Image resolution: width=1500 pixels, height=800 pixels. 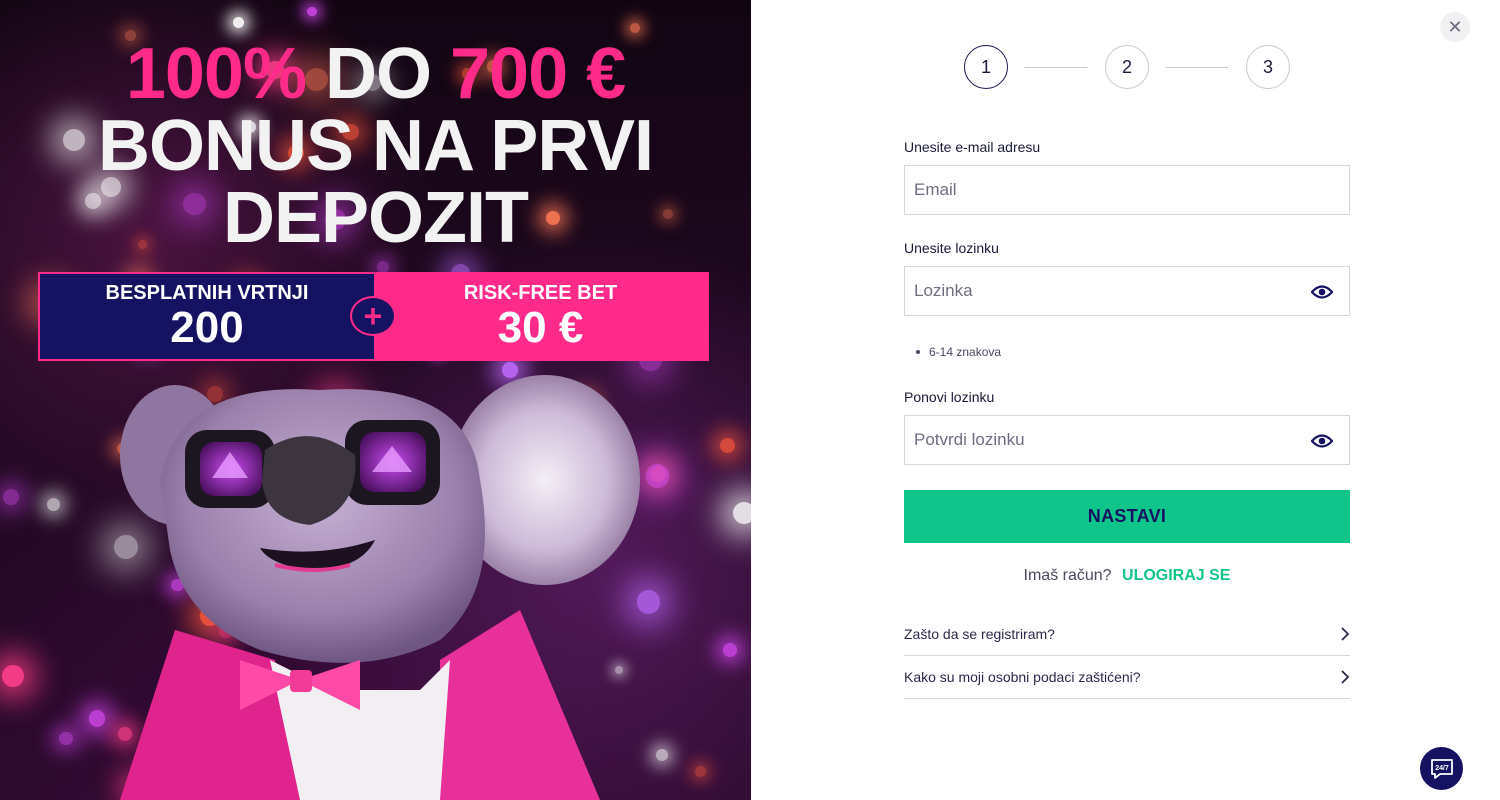 What do you see at coordinates (949, 397) in the screenshot?
I see `repeat-password-label: Ponovi lozinku` at bounding box center [949, 397].